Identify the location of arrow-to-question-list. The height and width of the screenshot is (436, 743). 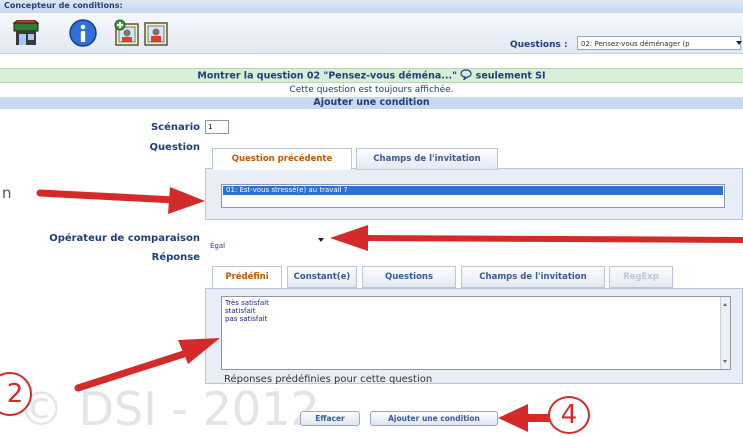
(120, 200).